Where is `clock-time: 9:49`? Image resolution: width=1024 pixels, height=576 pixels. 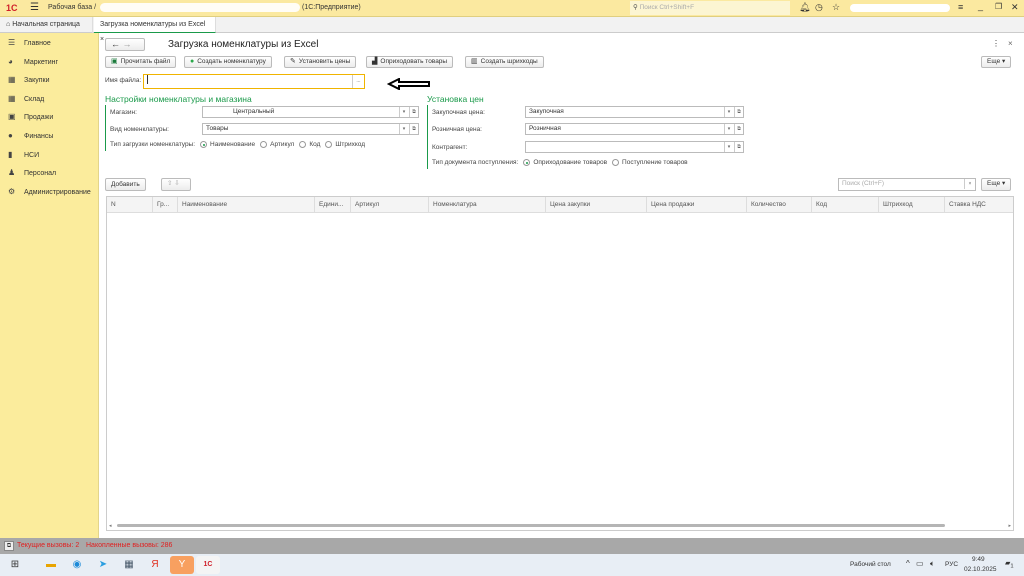
clock-time: 9:49 is located at coordinates (978, 559).